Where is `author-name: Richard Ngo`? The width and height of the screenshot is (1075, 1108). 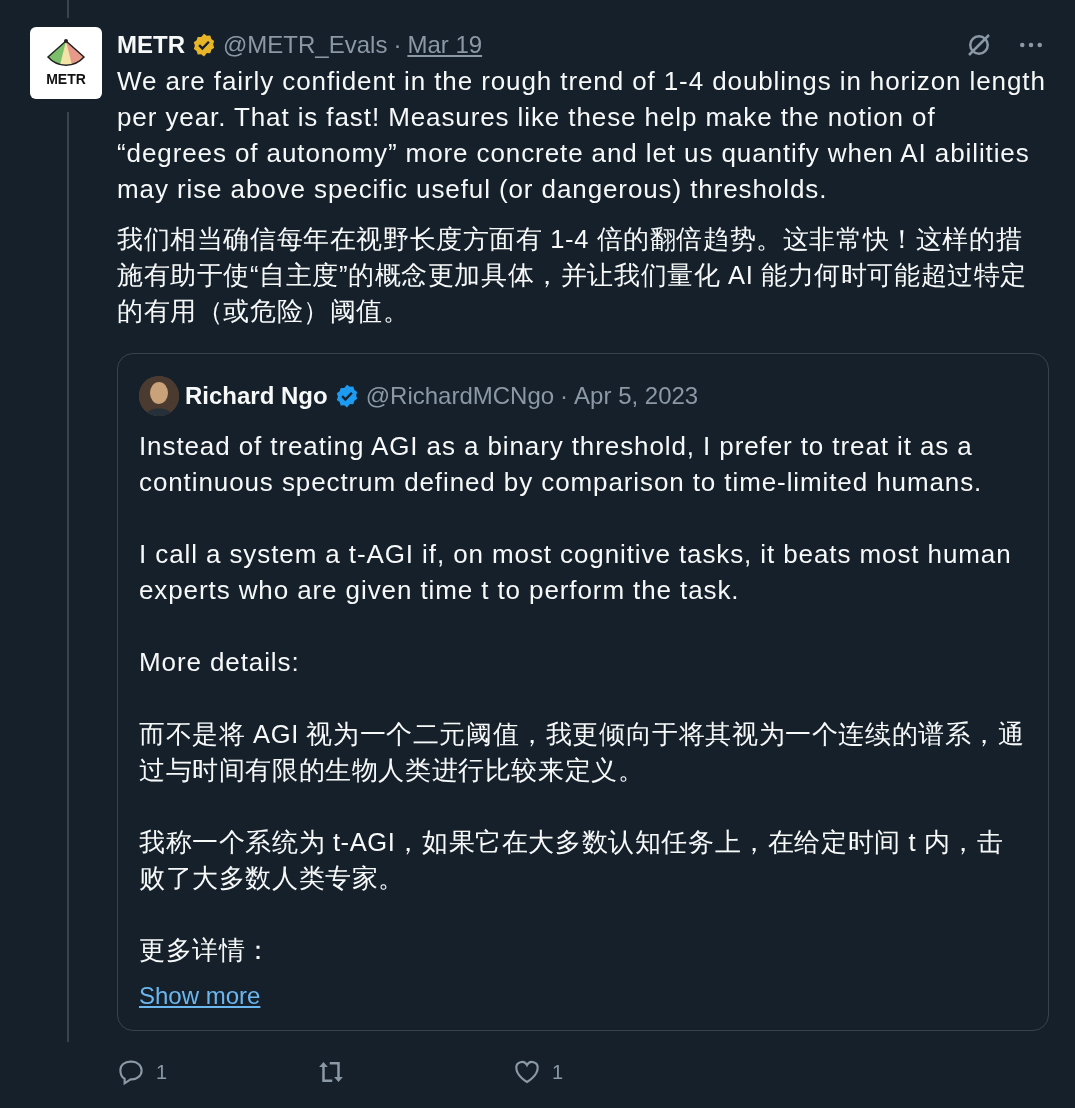 author-name: Richard Ngo is located at coordinates (256, 396).